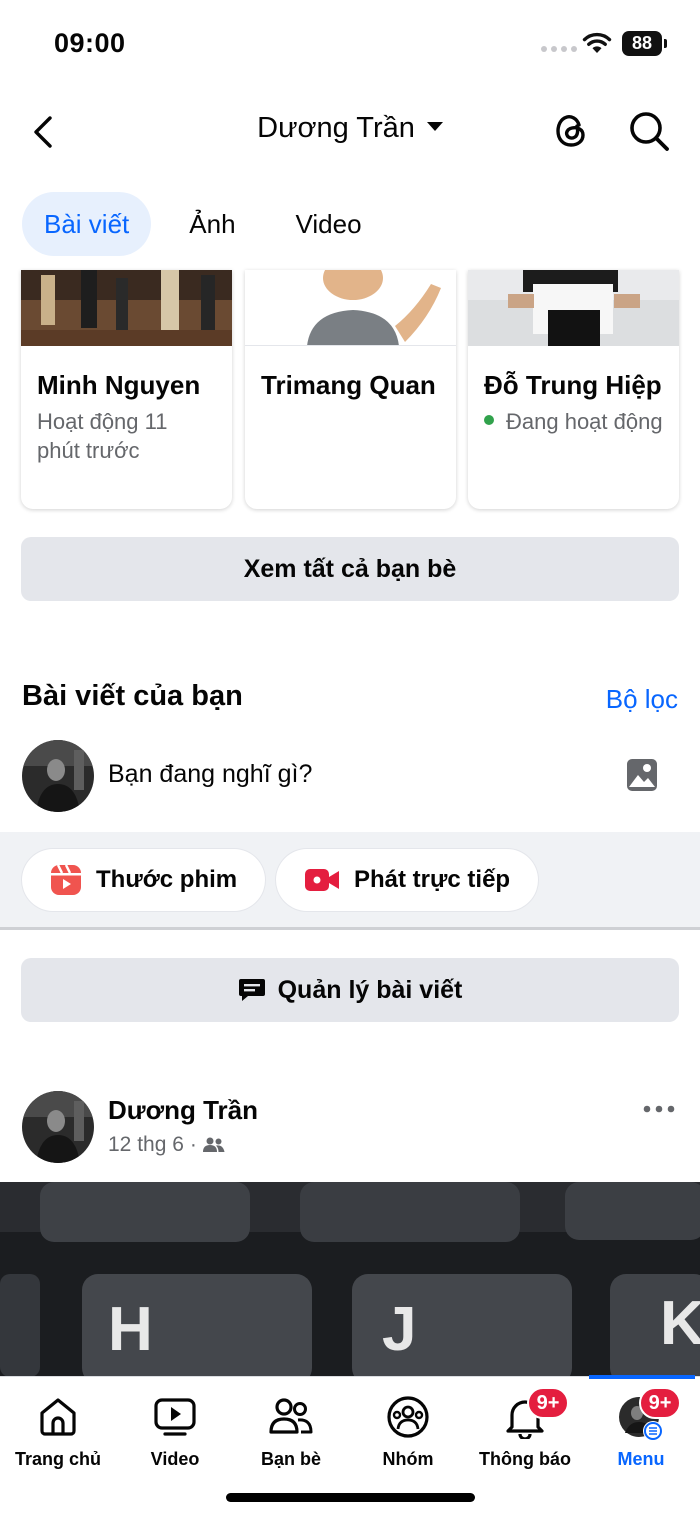 The width and height of the screenshot is (700, 1515). What do you see at coordinates (350, 569) in the screenshot?
I see `see-all-friends-button: Xem tất cả bạn bè` at bounding box center [350, 569].